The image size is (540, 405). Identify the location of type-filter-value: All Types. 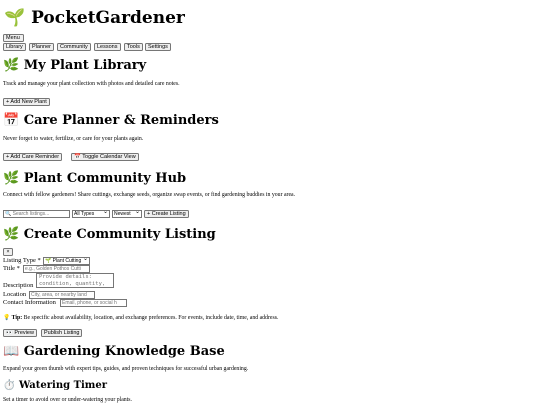
(84, 214).